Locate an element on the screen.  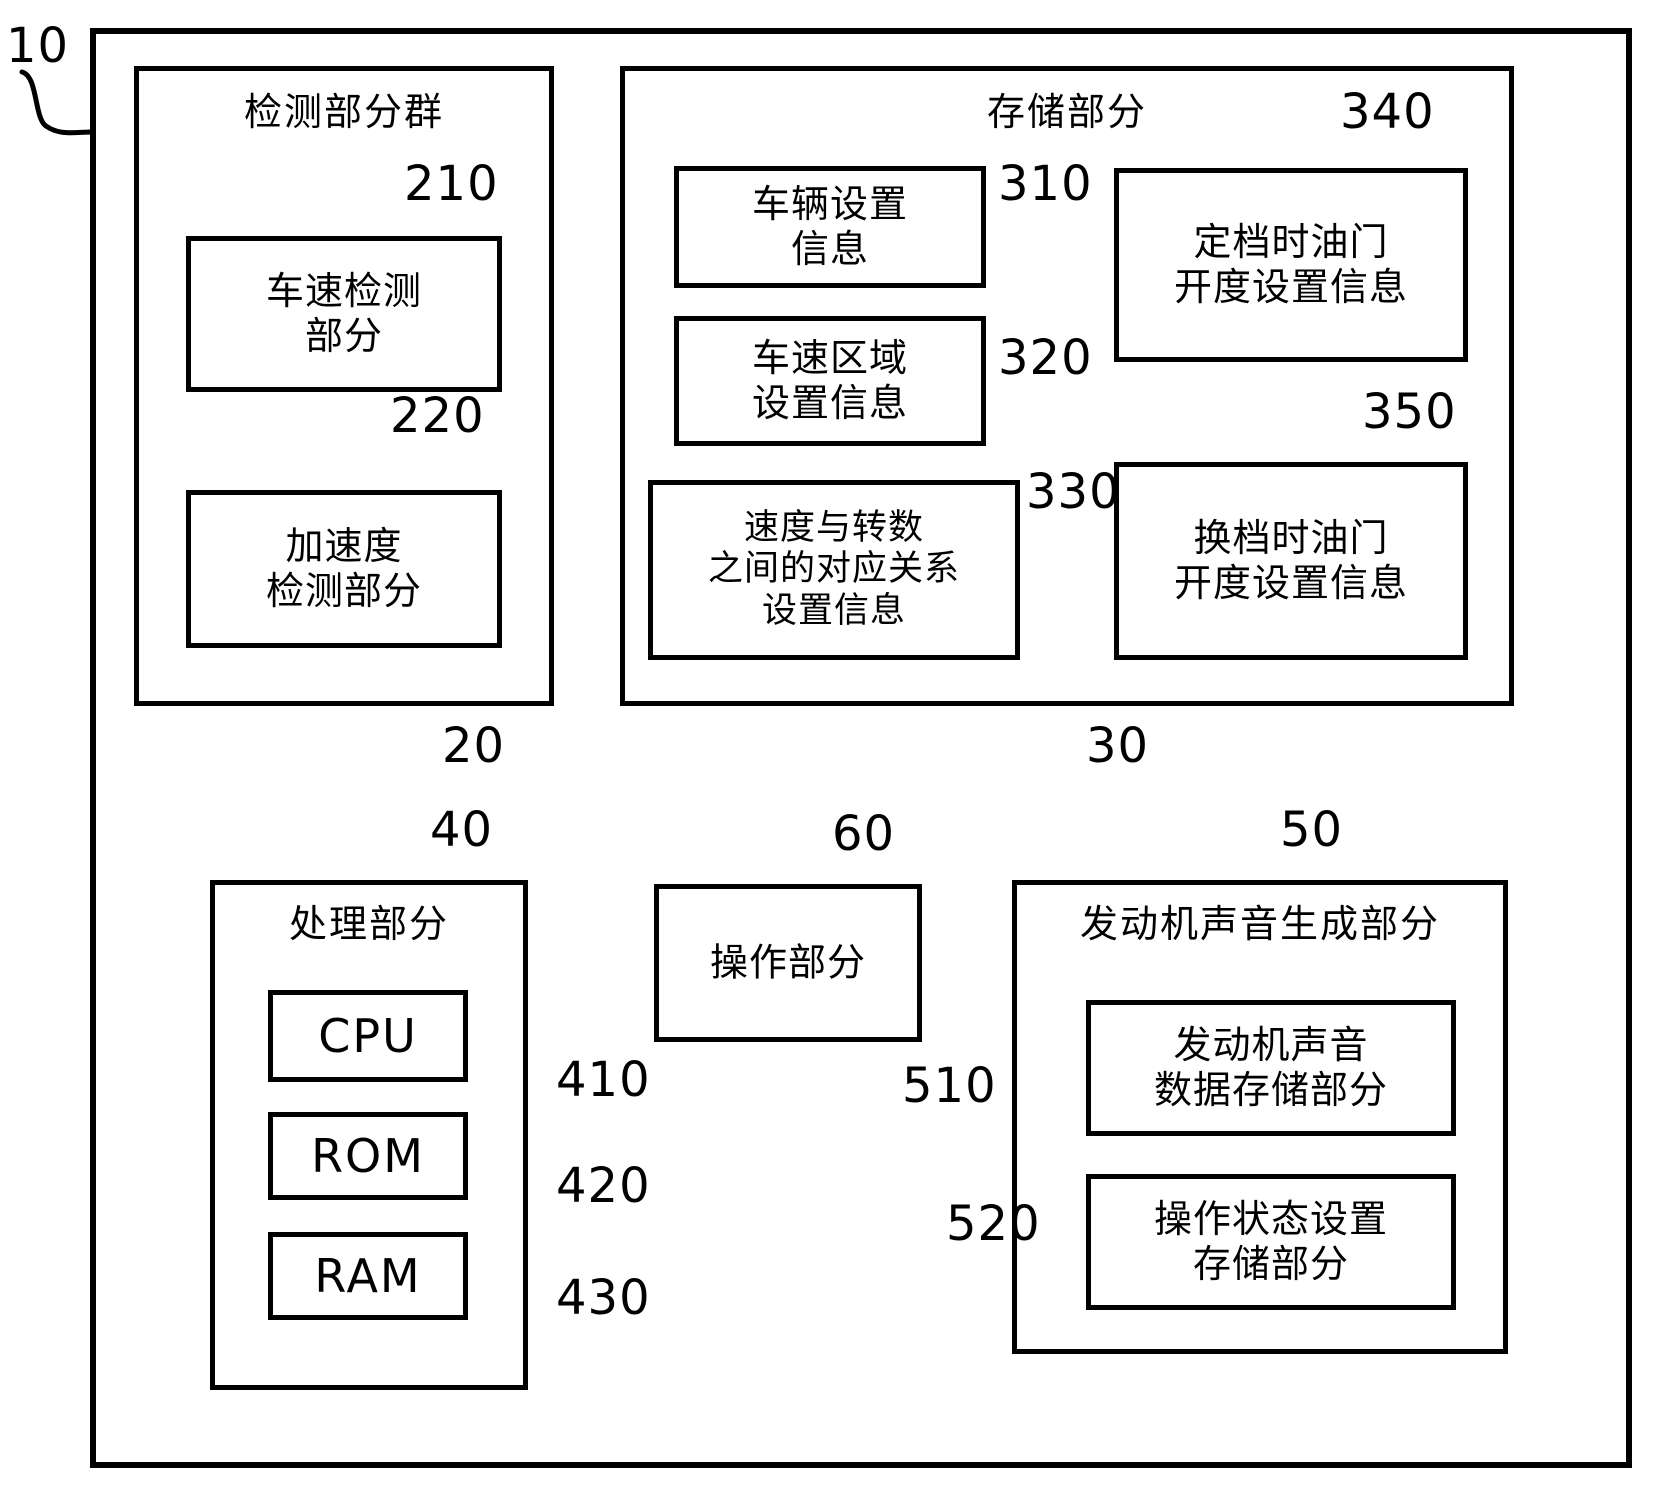
line-1: 定档时油门 is located at coordinates (1291, 242).